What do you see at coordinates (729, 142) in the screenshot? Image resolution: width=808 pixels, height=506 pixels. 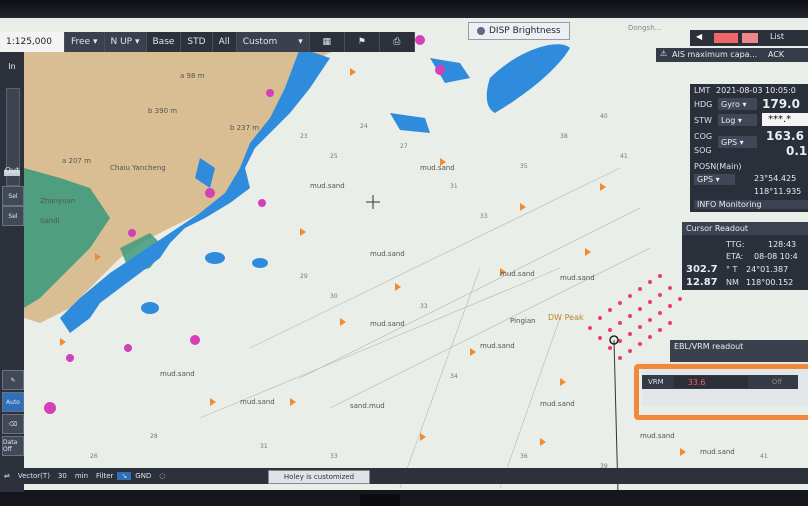 I see `cog-source-label: GPS` at bounding box center [729, 142].